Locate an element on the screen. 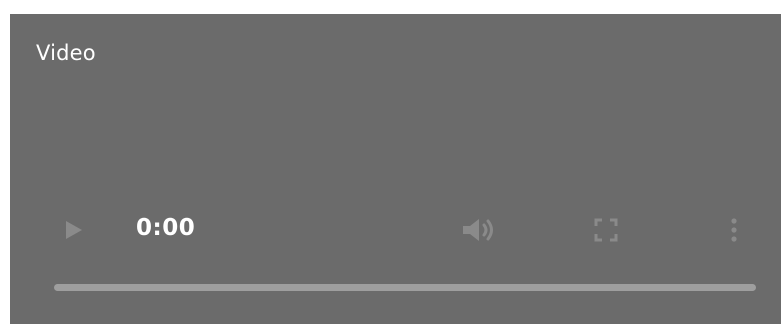 This screenshot has height=324, width=781. more-options-icon is located at coordinates (734, 232).